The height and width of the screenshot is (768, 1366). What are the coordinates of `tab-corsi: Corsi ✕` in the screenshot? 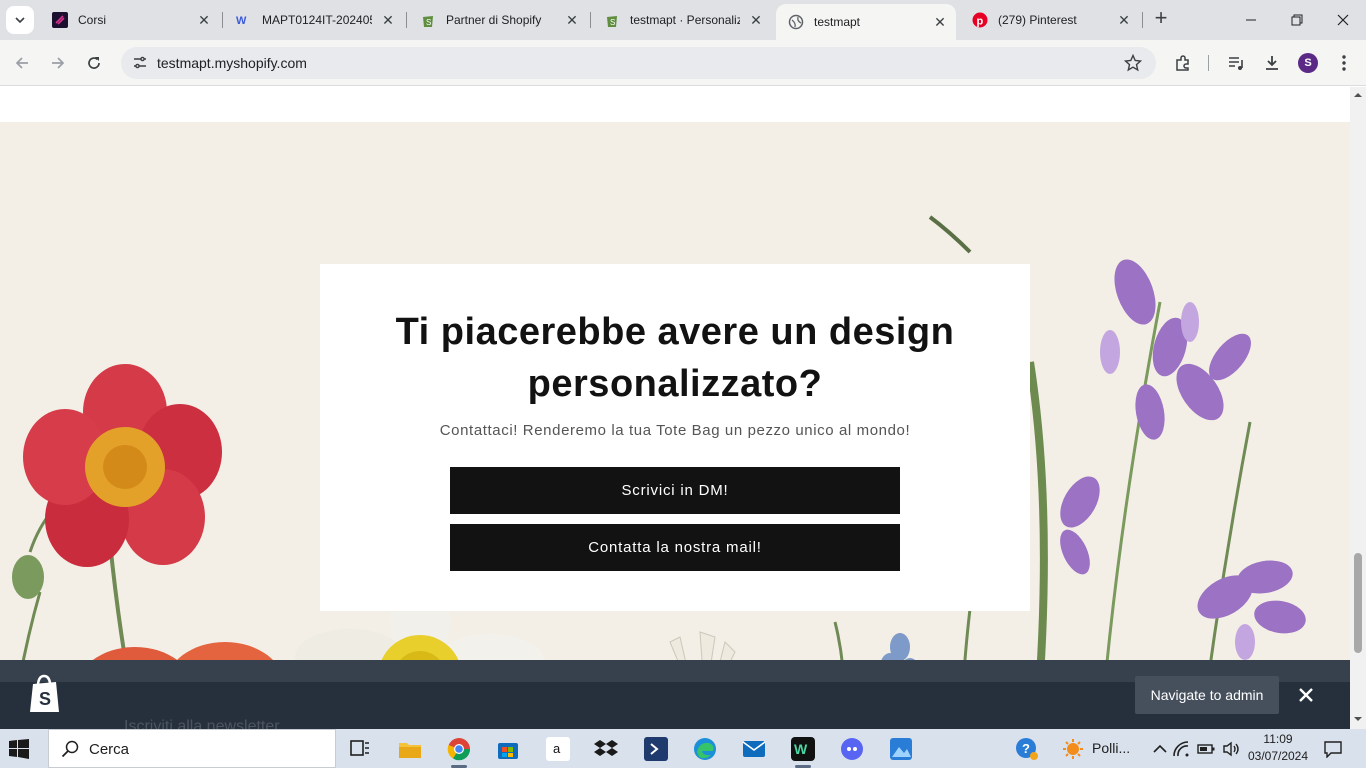 It's located at (130, 20).